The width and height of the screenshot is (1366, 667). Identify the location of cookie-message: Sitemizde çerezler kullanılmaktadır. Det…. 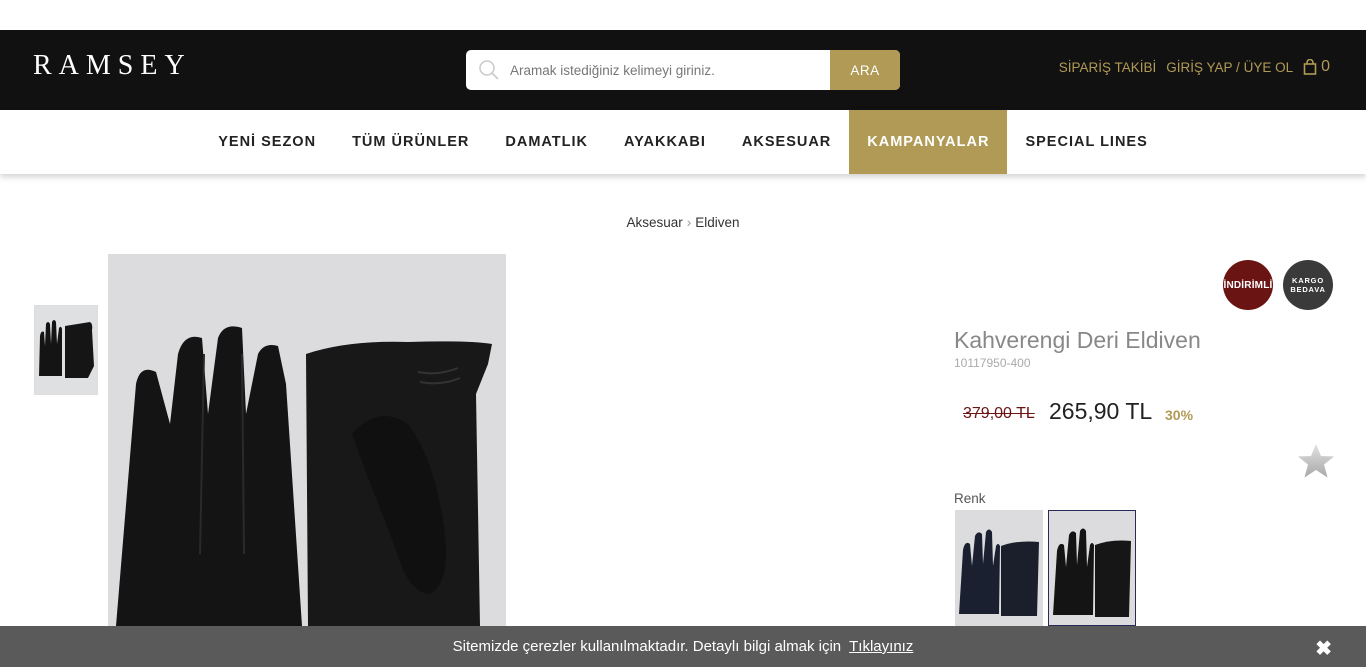
(647, 646).